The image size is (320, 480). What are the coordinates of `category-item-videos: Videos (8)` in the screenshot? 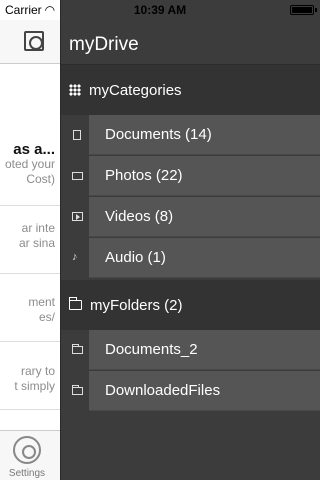 It's located at (196, 217).